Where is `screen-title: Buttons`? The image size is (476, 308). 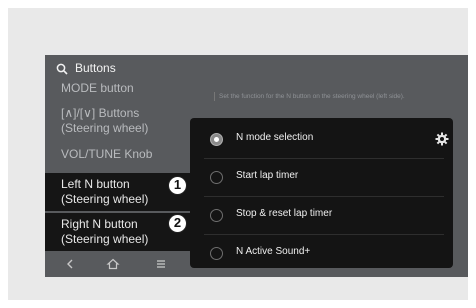
screen-title: Buttons is located at coordinates (95, 68).